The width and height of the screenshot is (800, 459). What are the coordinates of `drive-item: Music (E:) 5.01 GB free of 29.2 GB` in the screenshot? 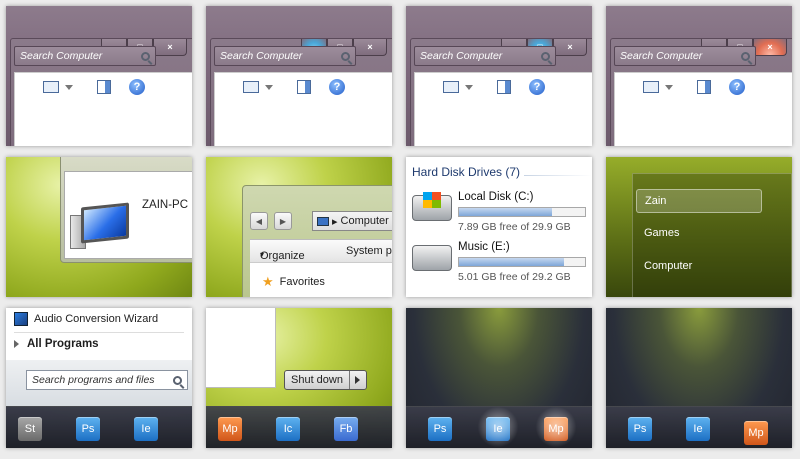 It's located at (500, 260).